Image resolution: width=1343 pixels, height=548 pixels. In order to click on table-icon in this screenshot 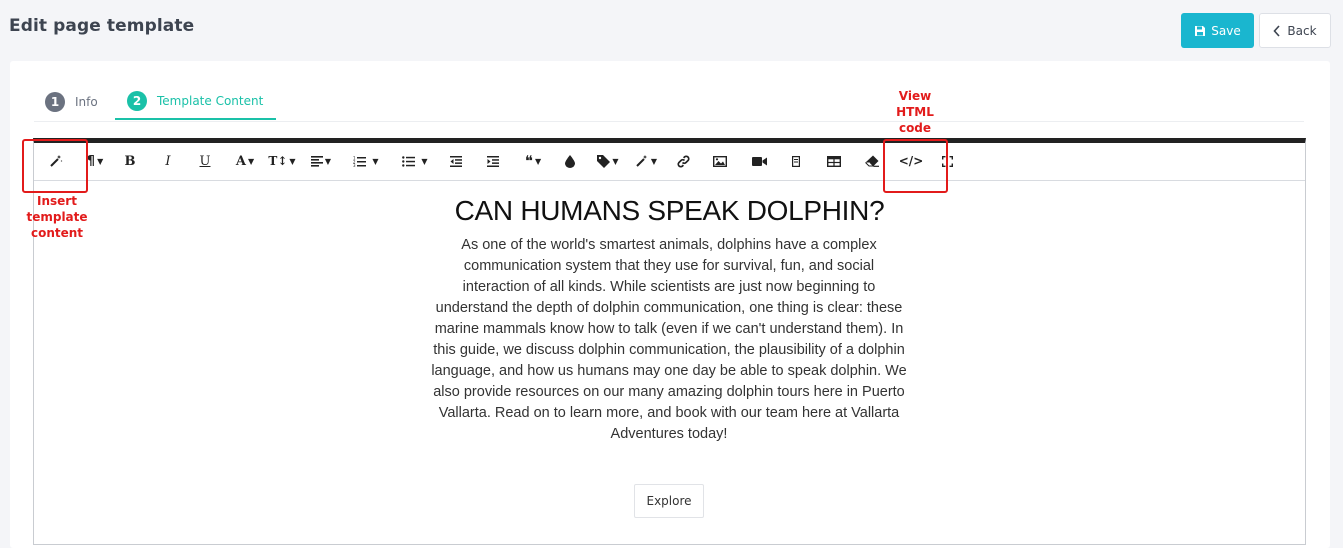, I will do `click(834, 161)`.